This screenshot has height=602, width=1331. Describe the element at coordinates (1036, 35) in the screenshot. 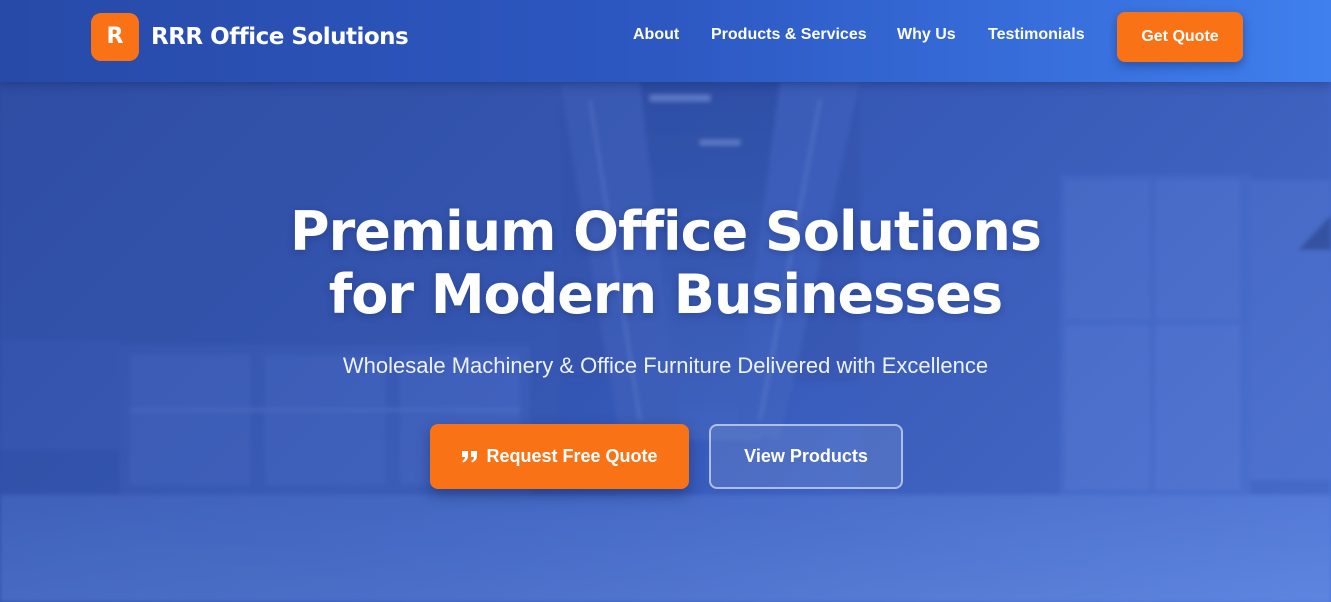

I see `nav-link-testimonials: Testimonials` at that location.